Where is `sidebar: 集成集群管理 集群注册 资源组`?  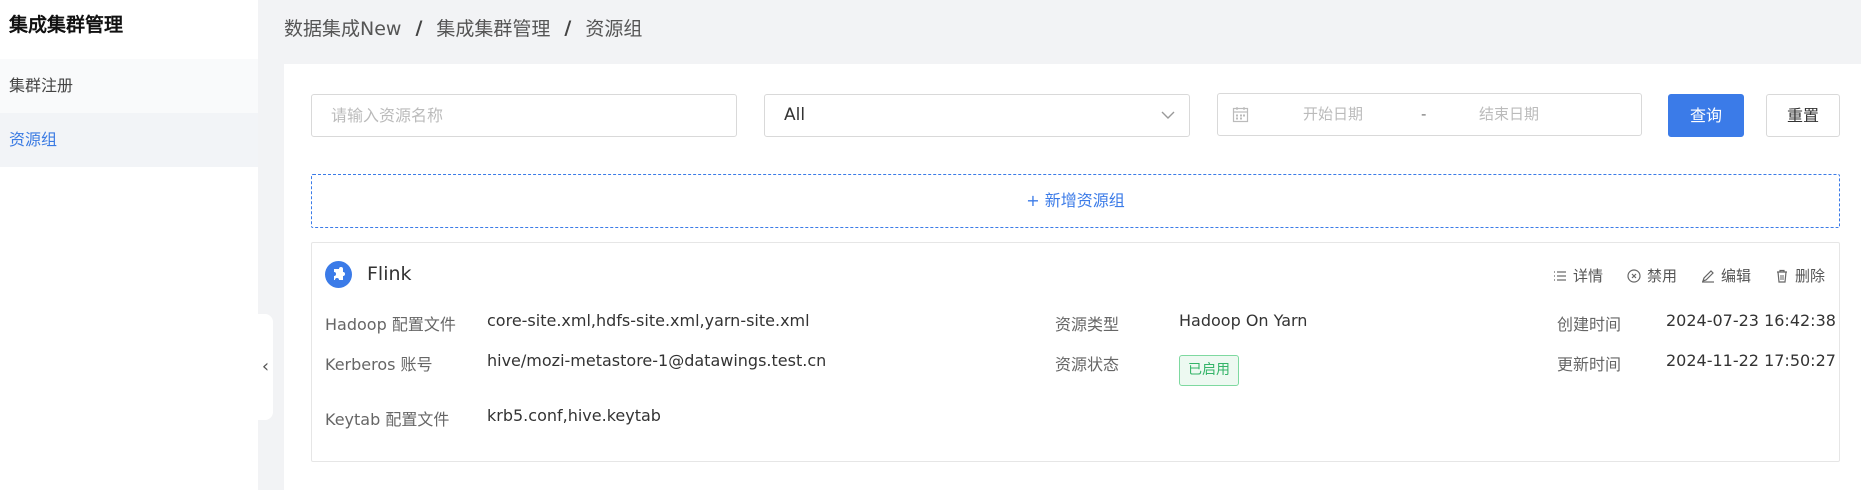 sidebar: 集成集群管理 集群注册 资源组 is located at coordinates (129, 245).